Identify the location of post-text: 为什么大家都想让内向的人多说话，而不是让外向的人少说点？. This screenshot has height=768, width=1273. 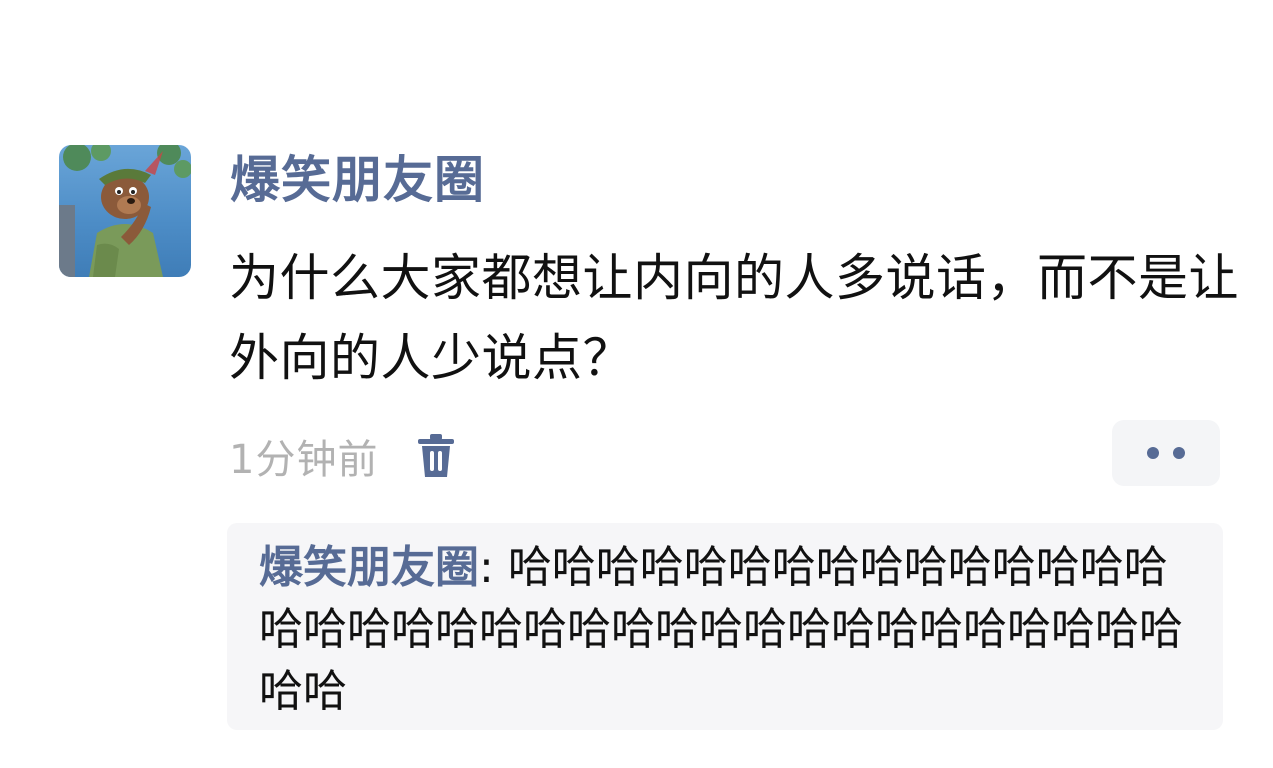
(734, 318).